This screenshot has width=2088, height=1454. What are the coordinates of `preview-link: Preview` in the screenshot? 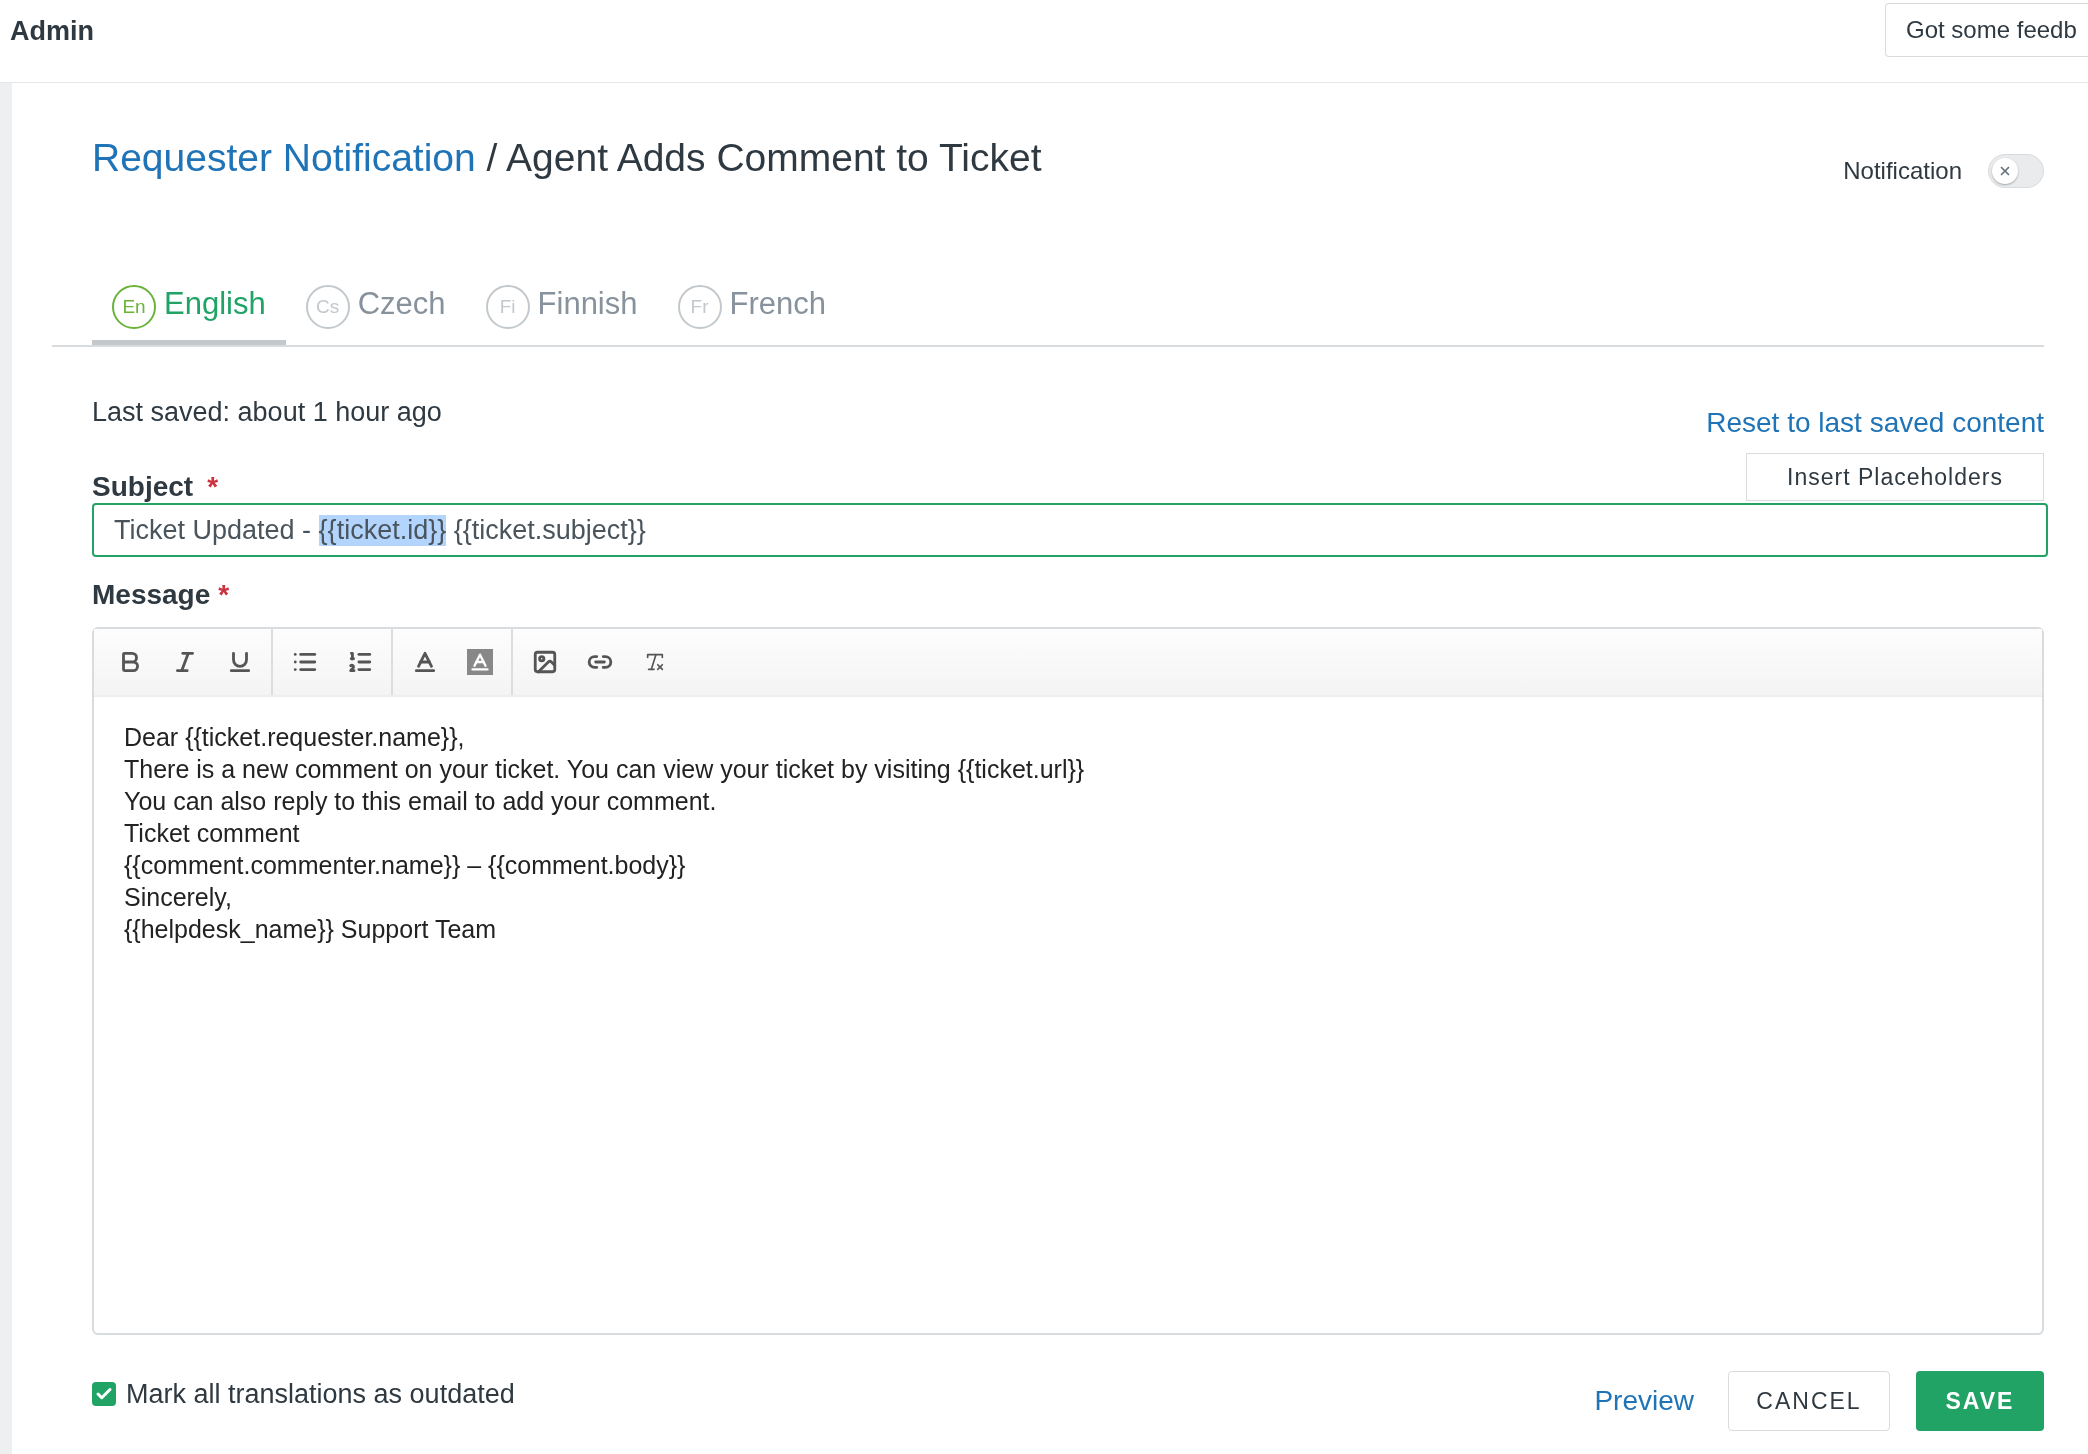 It's located at (1644, 1401).